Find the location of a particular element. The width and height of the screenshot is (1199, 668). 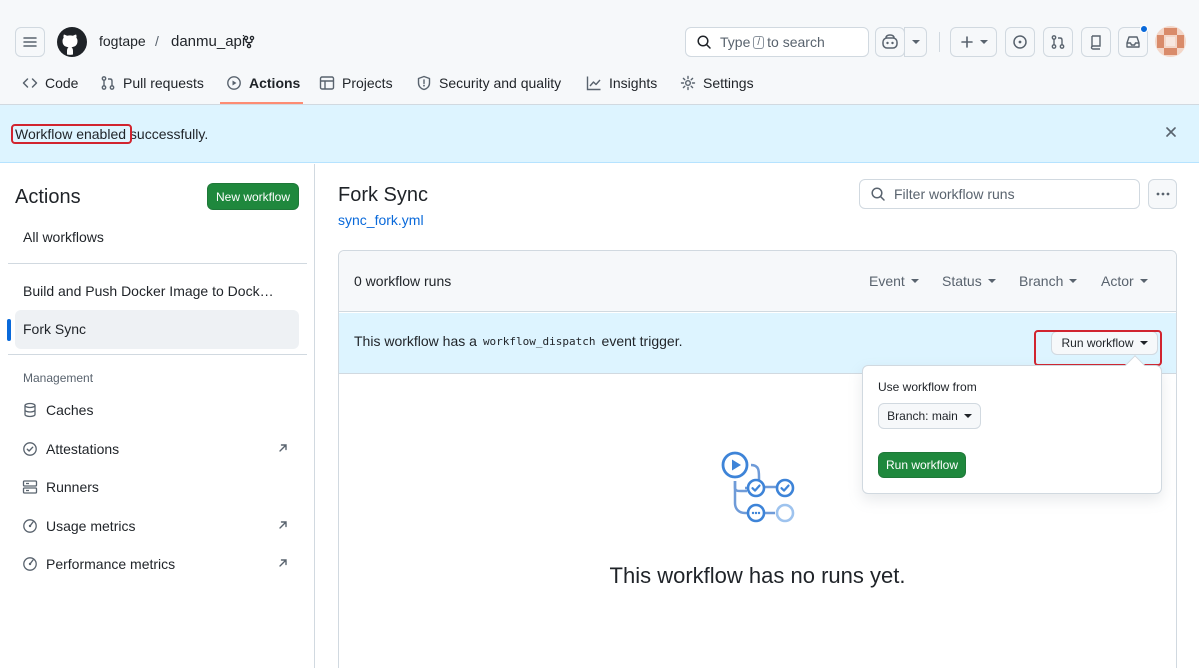

dispatch-code: workflow_dispatch is located at coordinates (539, 341).